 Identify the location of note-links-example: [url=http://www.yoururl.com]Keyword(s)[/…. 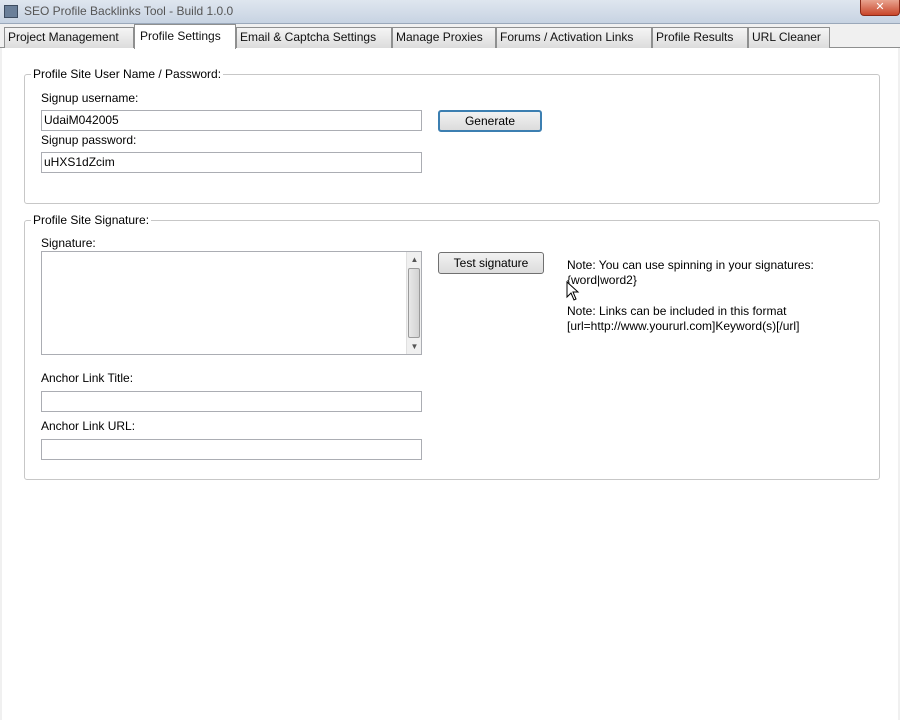
(683, 326).